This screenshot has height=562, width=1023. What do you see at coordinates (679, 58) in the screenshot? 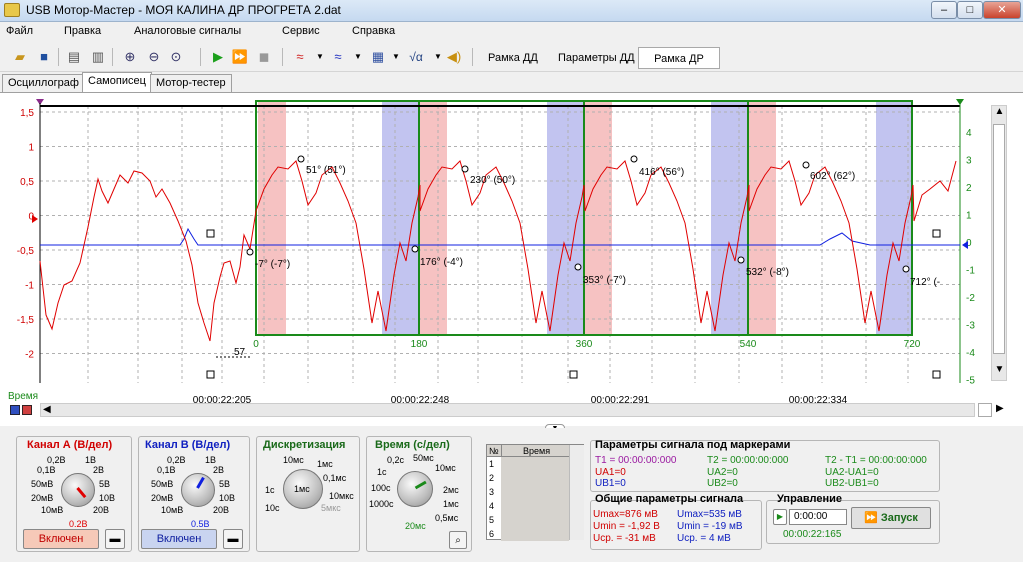
I see `frame-dr-button: Рамка ДР` at bounding box center [679, 58].